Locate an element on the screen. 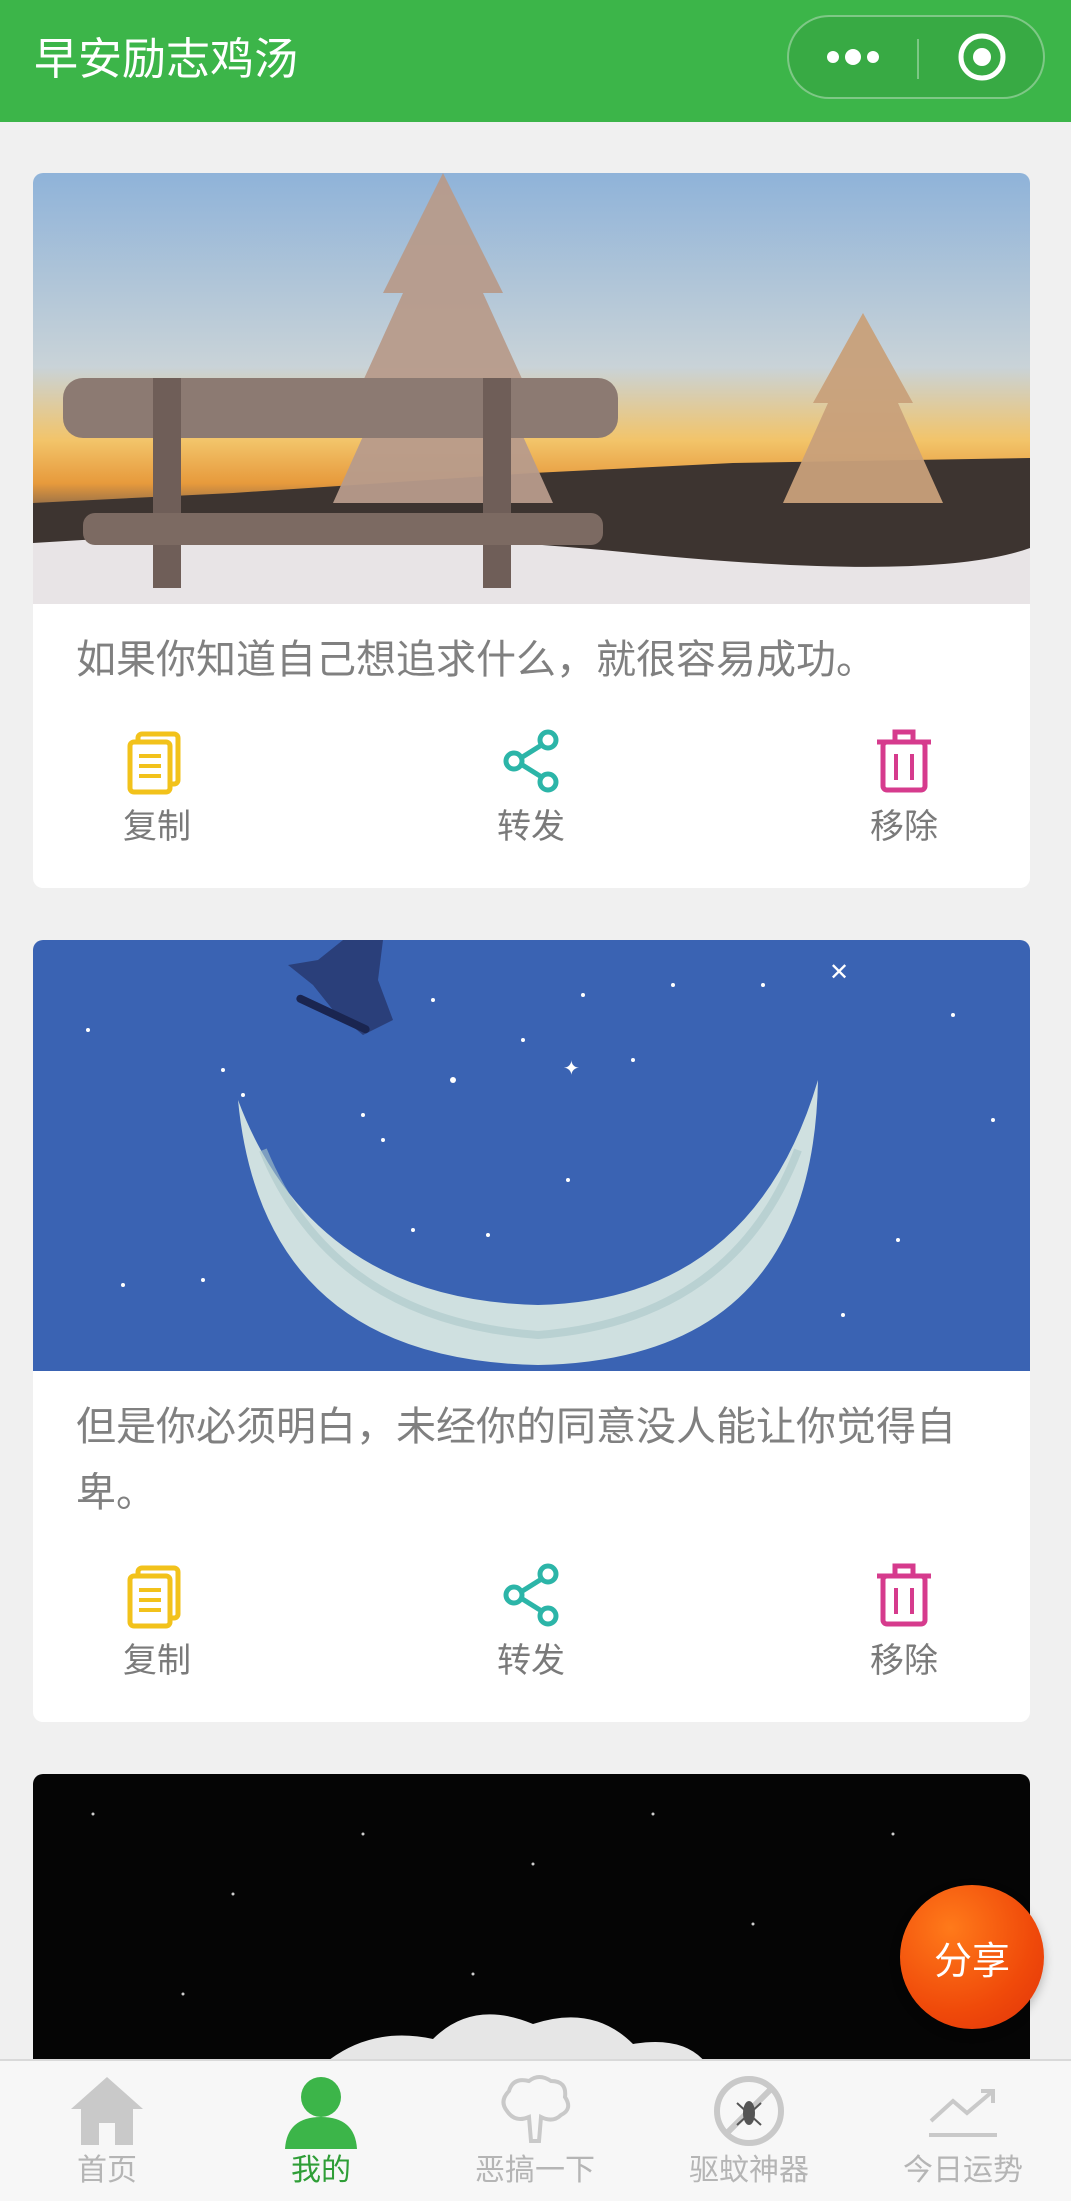 The height and width of the screenshot is (2201, 1071). quote-card is located at coordinates (531, 1916).